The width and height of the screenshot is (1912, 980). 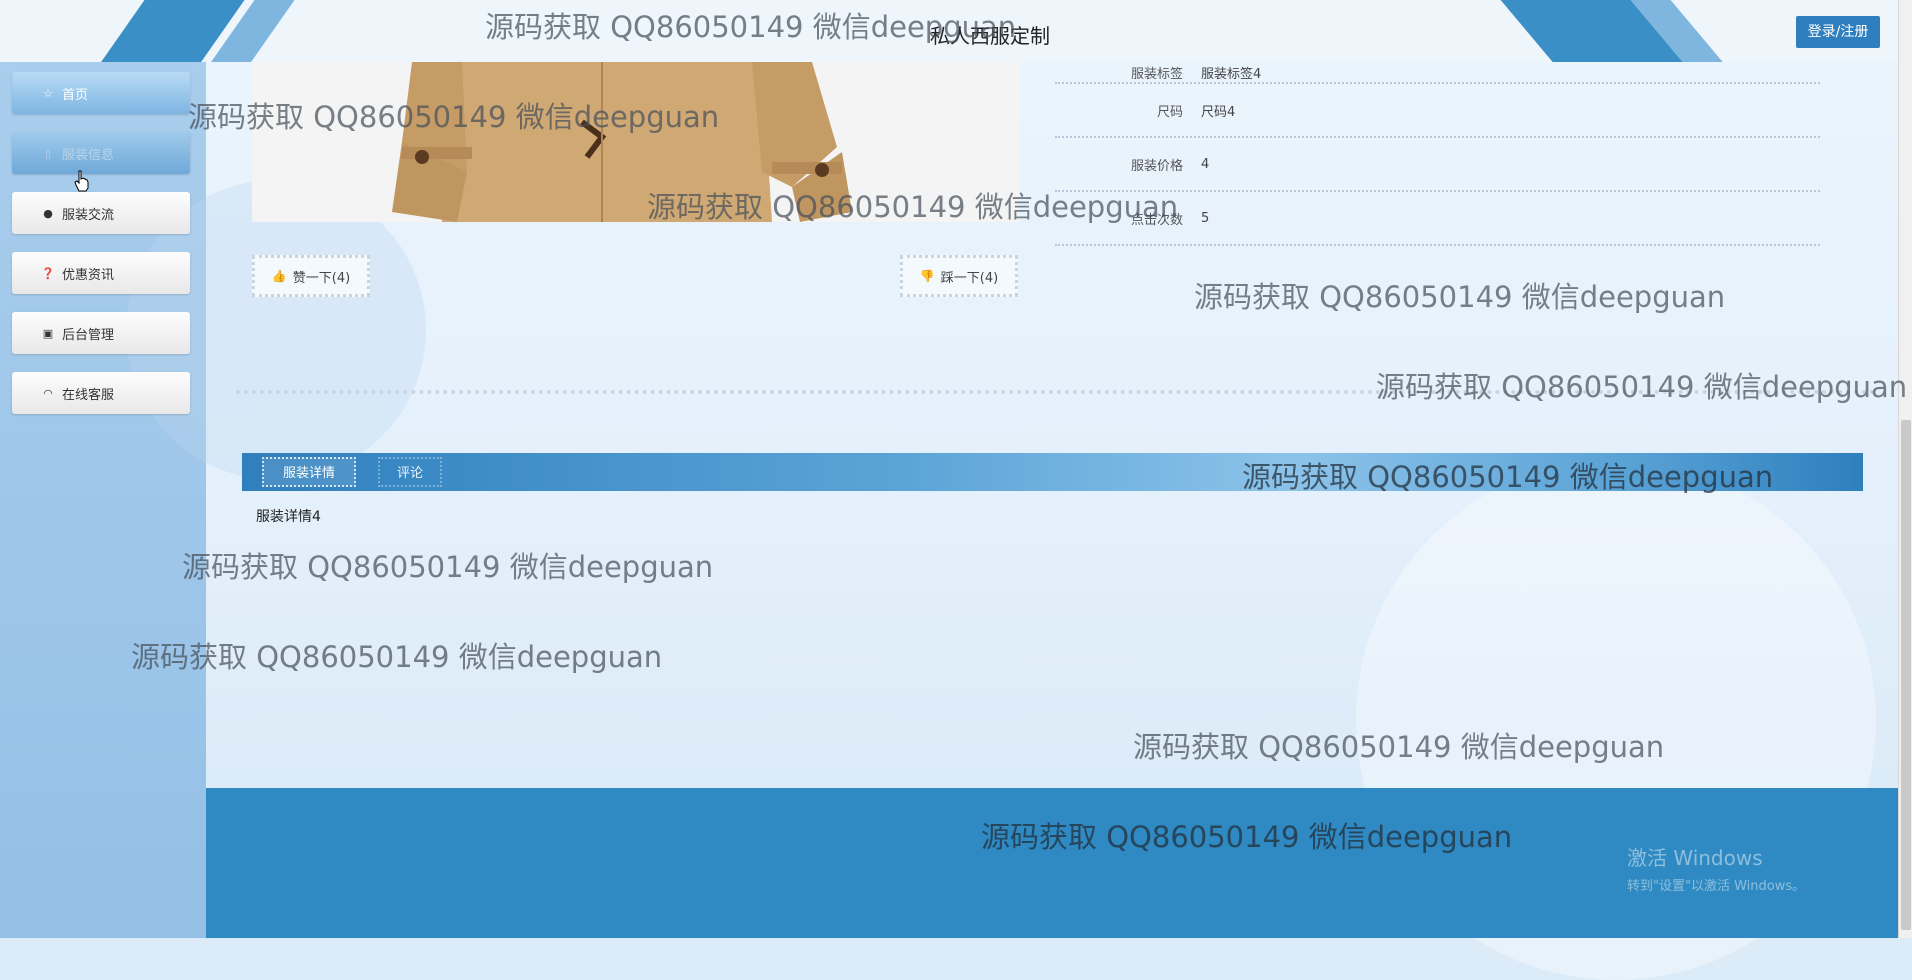 What do you see at coordinates (48, 393) in the screenshot?
I see `headset-icon: ◠` at bounding box center [48, 393].